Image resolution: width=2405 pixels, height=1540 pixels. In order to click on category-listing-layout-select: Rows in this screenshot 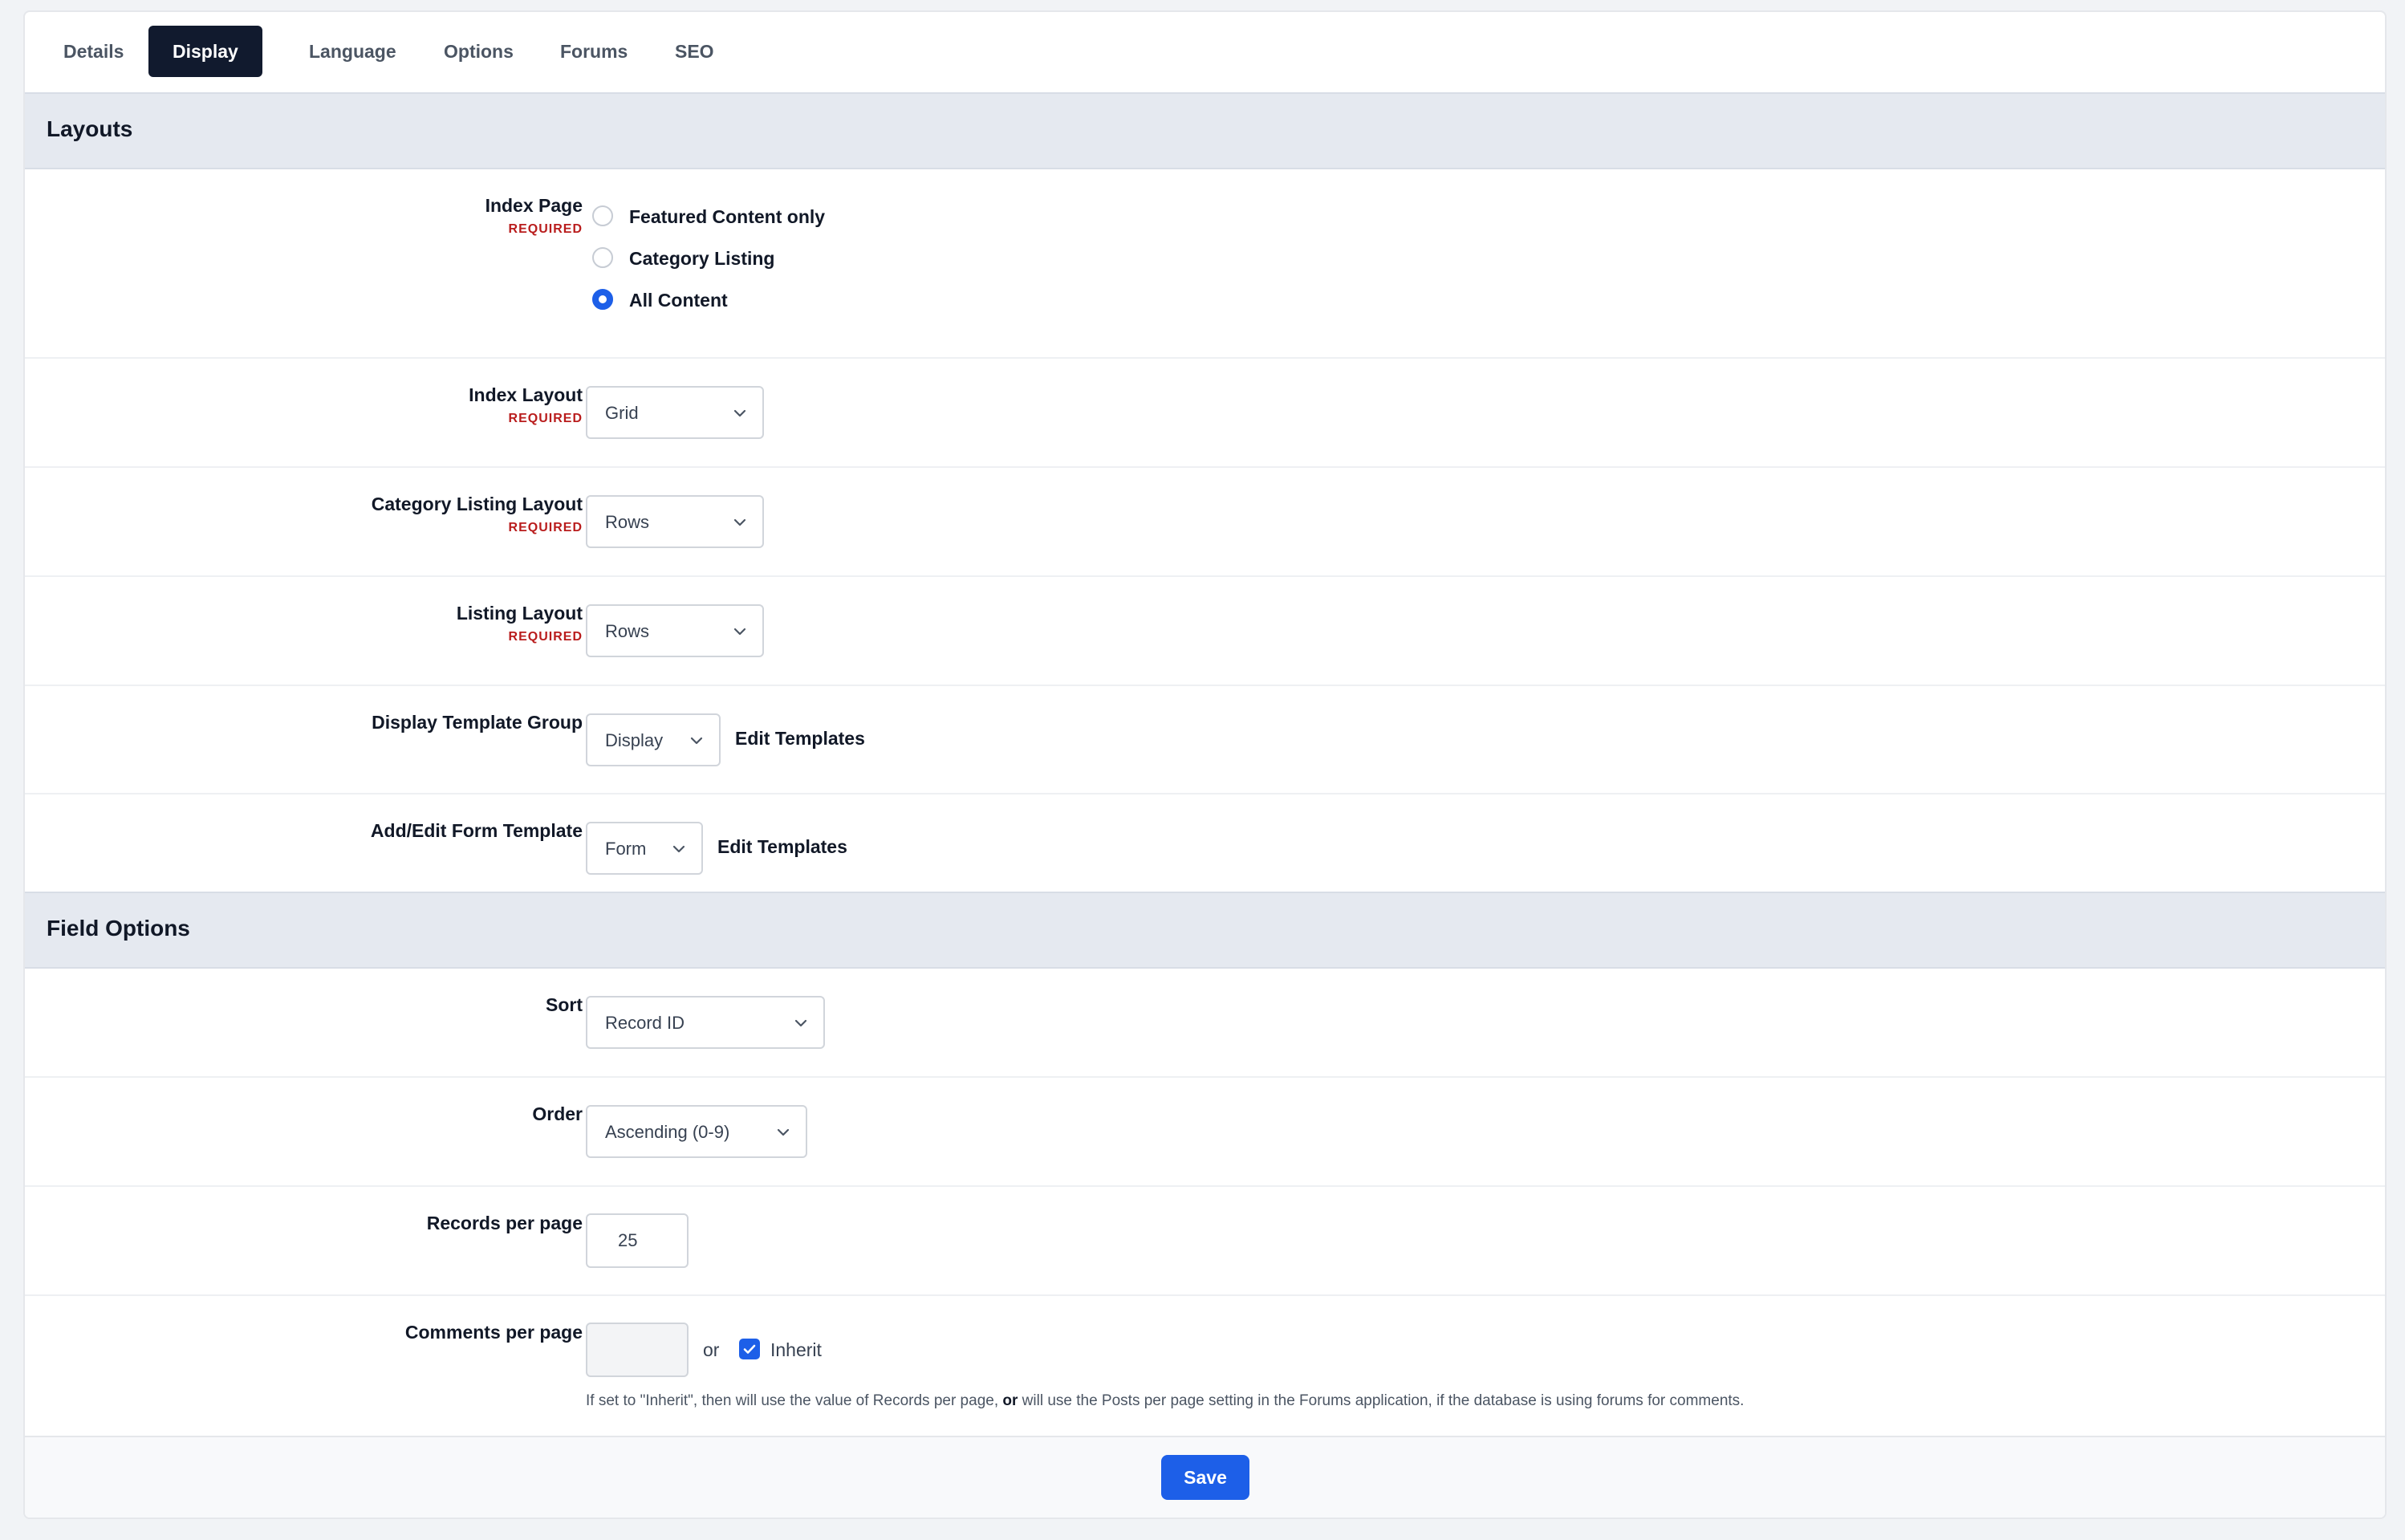, I will do `click(675, 521)`.